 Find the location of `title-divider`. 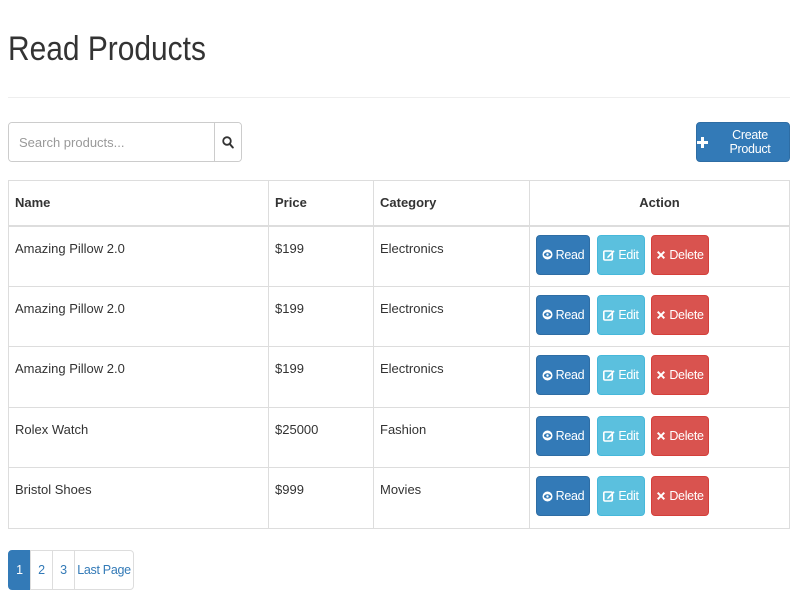

title-divider is located at coordinates (399, 97).